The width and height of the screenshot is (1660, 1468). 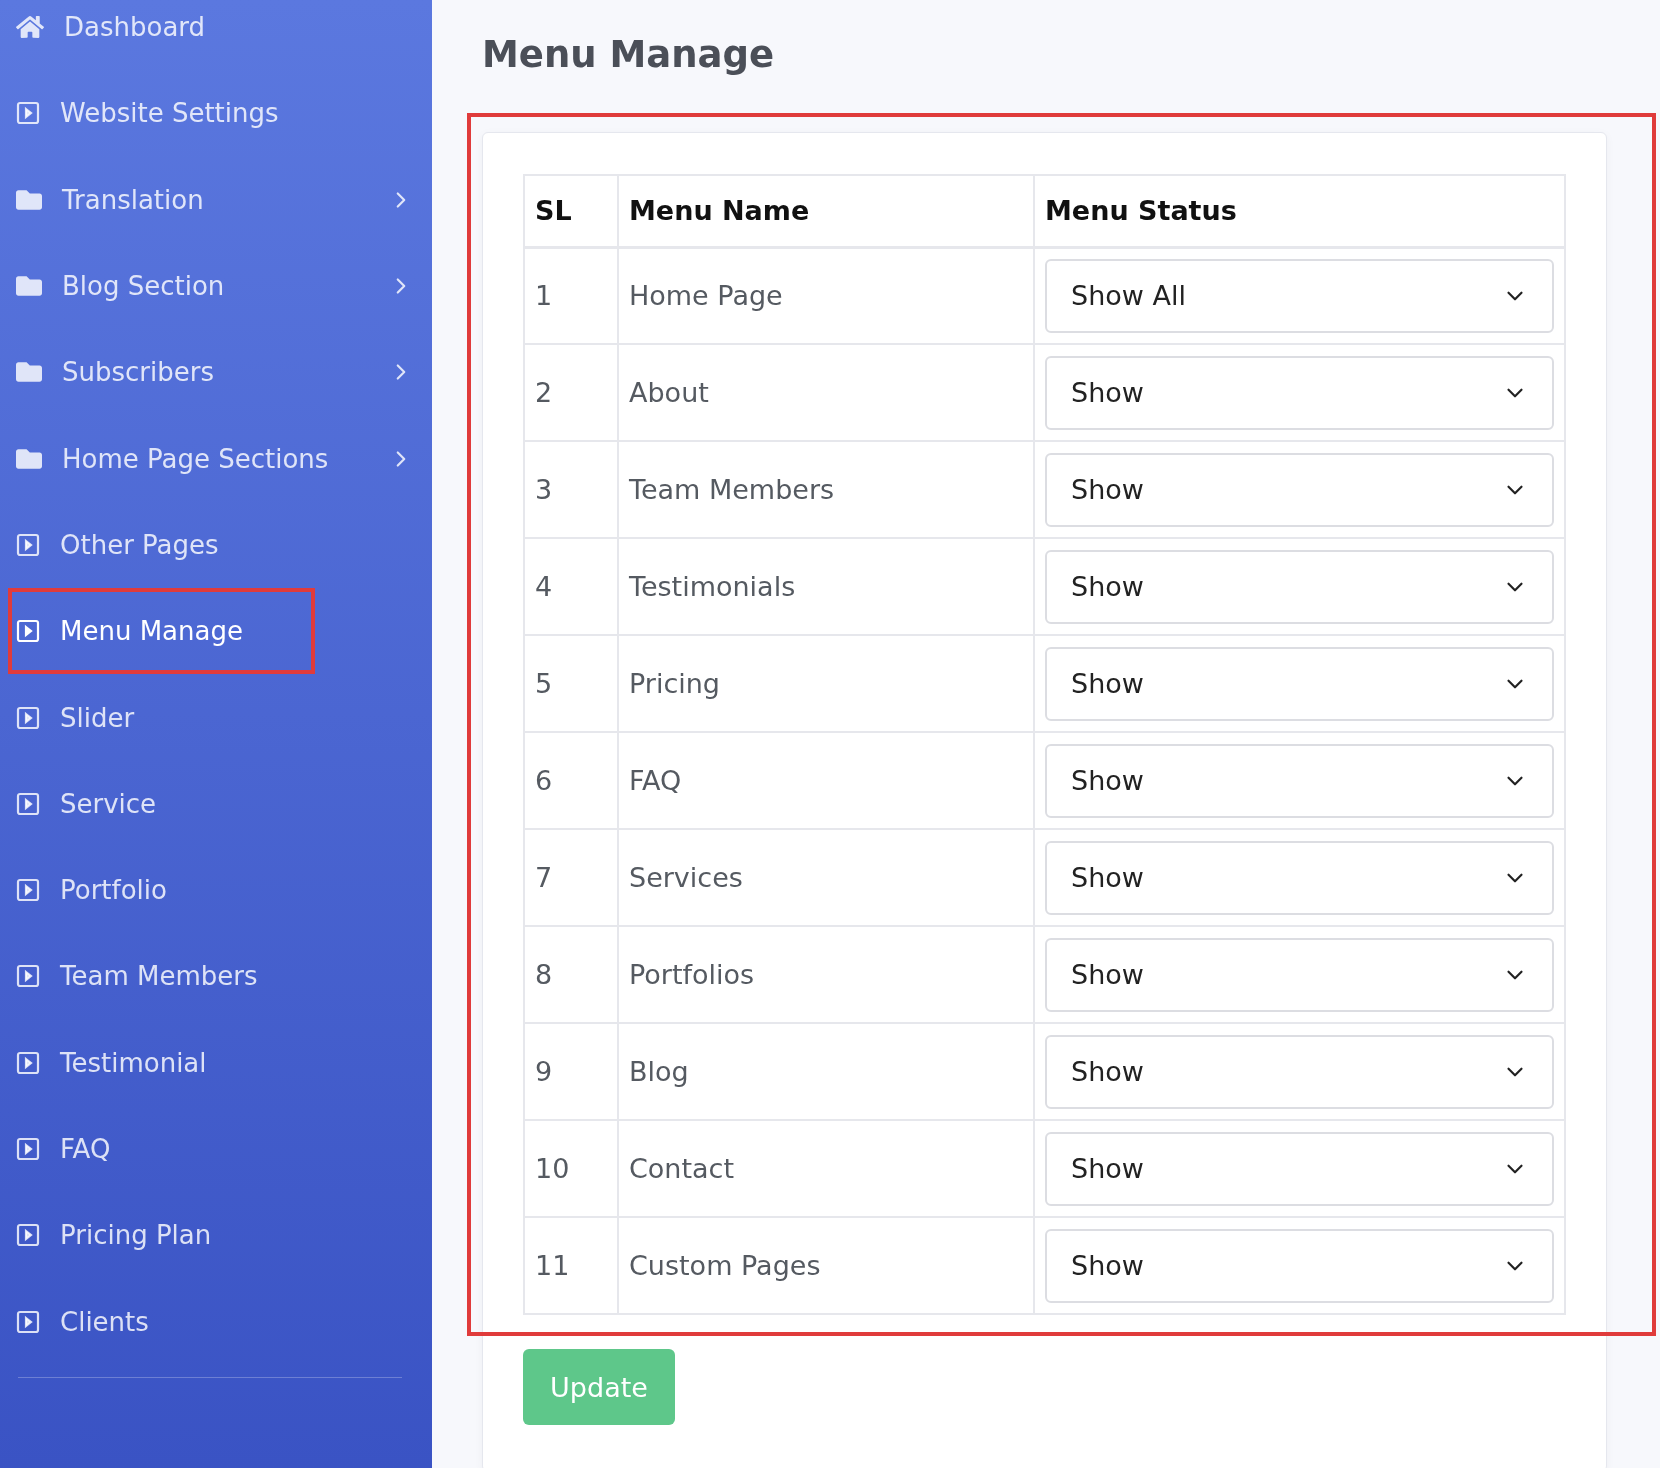 What do you see at coordinates (216, 286) in the screenshot?
I see `sidebar-item: Blog Section` at bounding box center [216, 286].